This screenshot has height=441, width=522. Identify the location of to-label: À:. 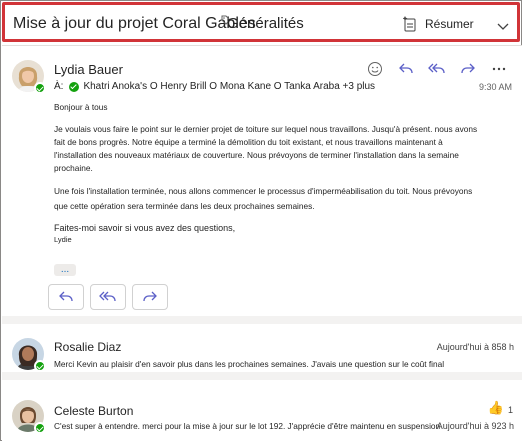
(59, 86).